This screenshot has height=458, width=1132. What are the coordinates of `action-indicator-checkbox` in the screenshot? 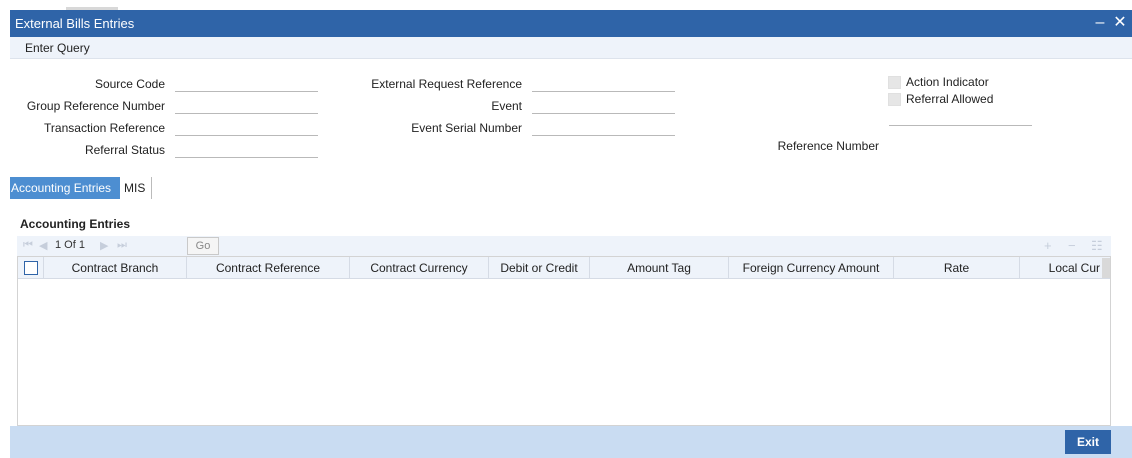 It's located at (894, 82).